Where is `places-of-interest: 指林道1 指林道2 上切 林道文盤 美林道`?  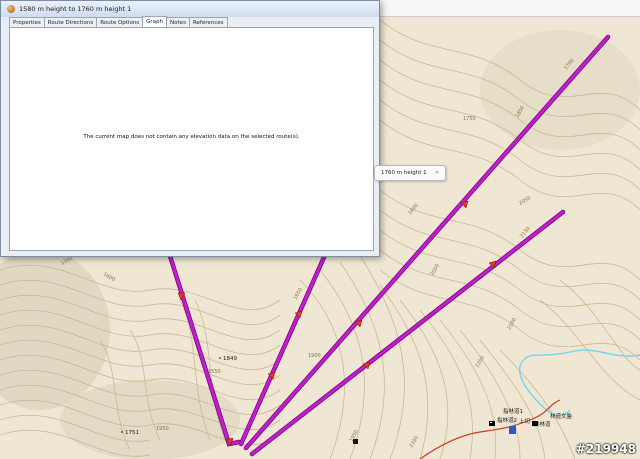
places-of-interest: 指林道1 指林道2 上切 林道文盤 美林道 is located at coordinates (463, 425).